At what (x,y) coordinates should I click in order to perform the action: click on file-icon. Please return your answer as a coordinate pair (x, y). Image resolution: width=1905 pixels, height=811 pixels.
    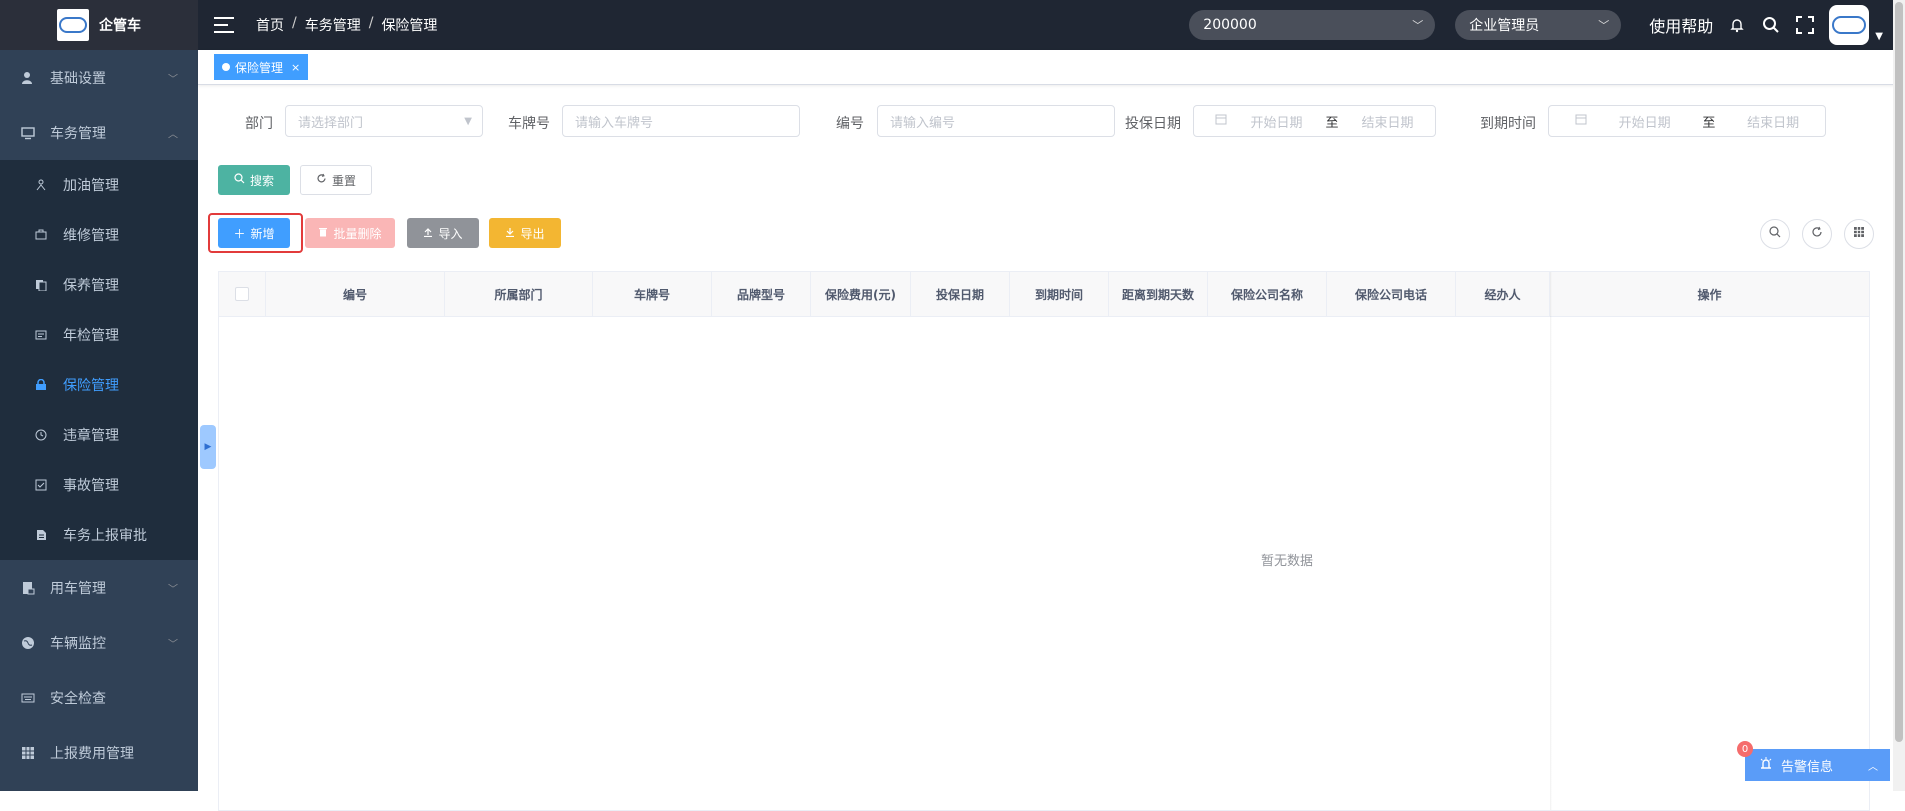
    Looking at the image, I should click on (41, 535).